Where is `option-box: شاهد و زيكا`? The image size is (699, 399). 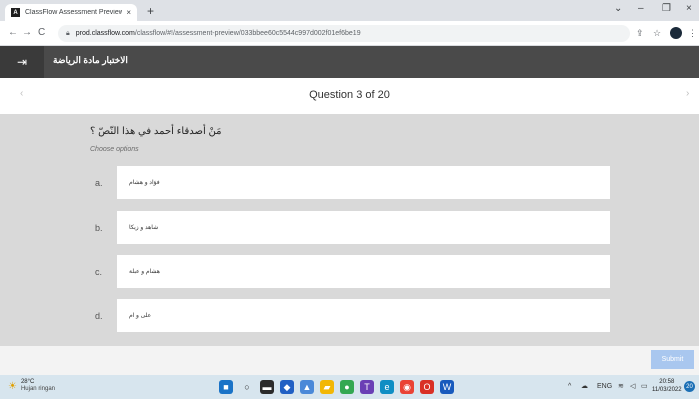 option-box: شاهد و زيكا is located at coordinates (363, 227).